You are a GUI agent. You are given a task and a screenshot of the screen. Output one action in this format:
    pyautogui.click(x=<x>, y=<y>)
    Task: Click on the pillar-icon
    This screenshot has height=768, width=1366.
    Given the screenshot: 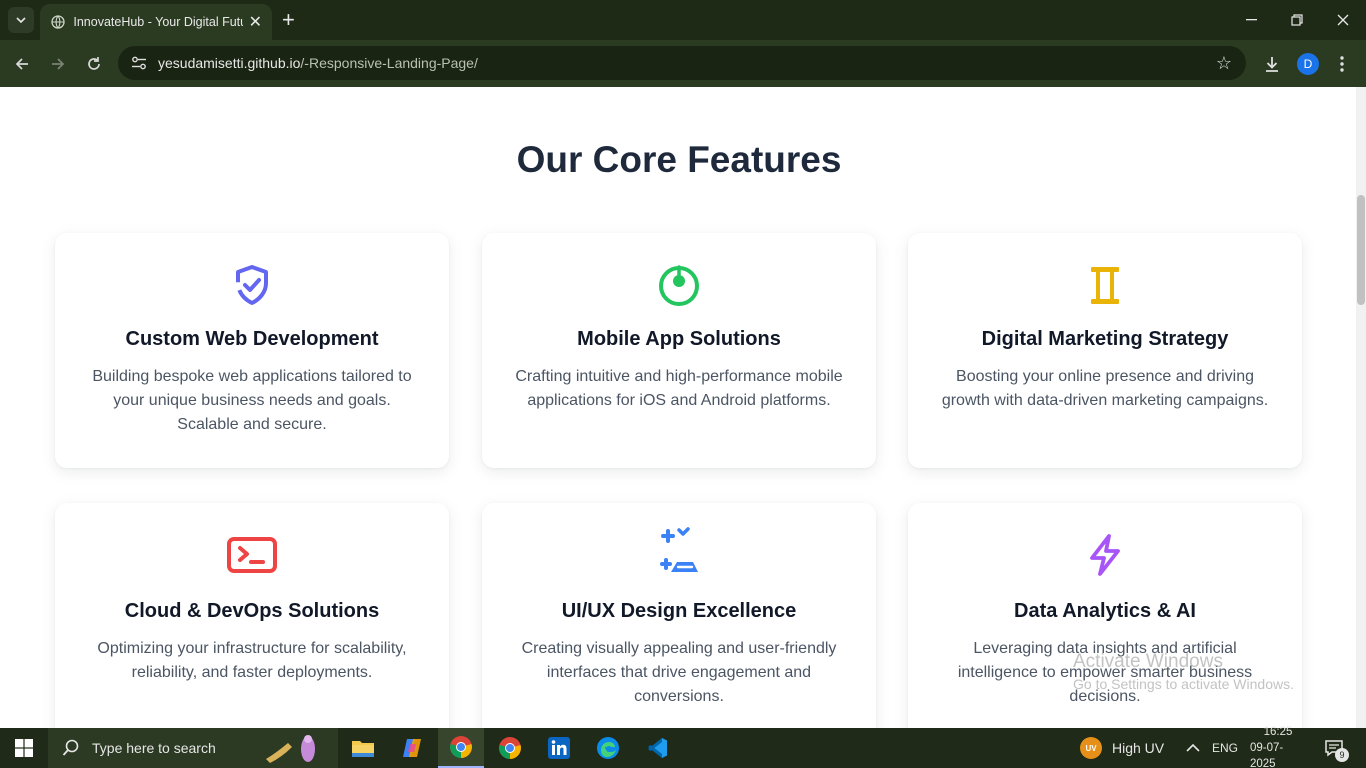 What is the action you would take?
    pyautogui.click(x=1105, y=285)
    